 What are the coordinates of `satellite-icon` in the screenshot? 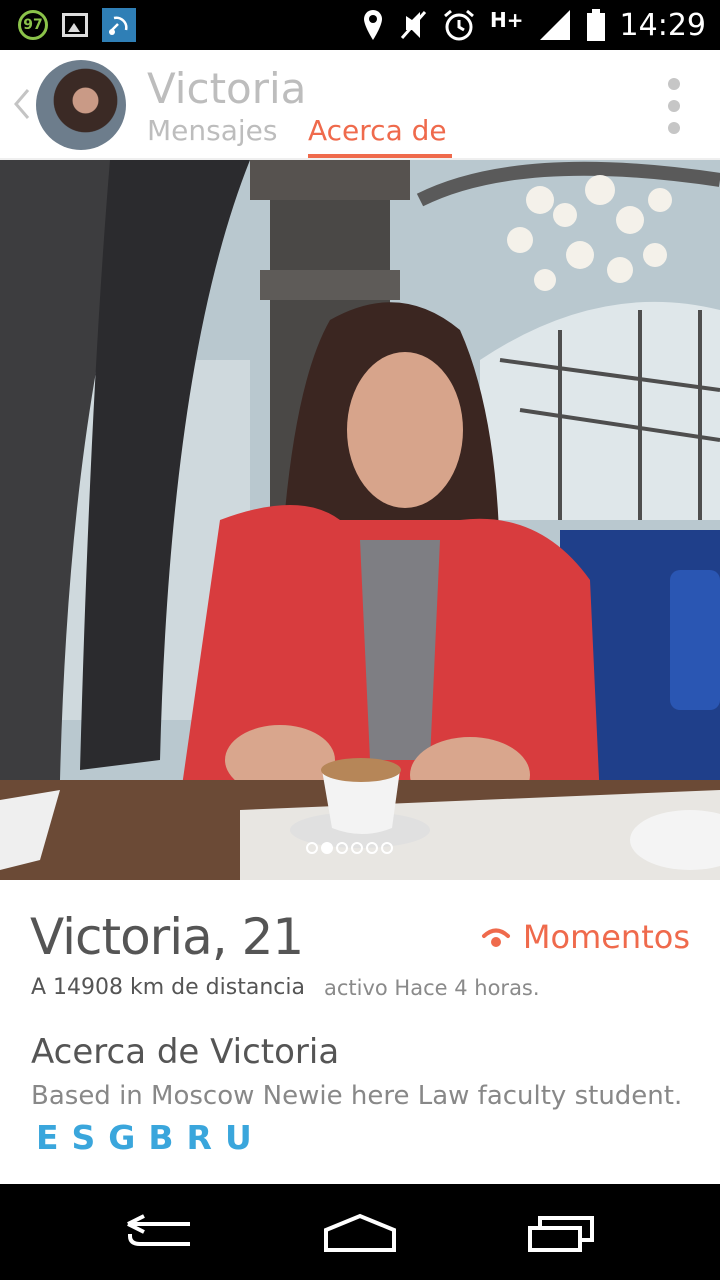 It's located at (119, 25).